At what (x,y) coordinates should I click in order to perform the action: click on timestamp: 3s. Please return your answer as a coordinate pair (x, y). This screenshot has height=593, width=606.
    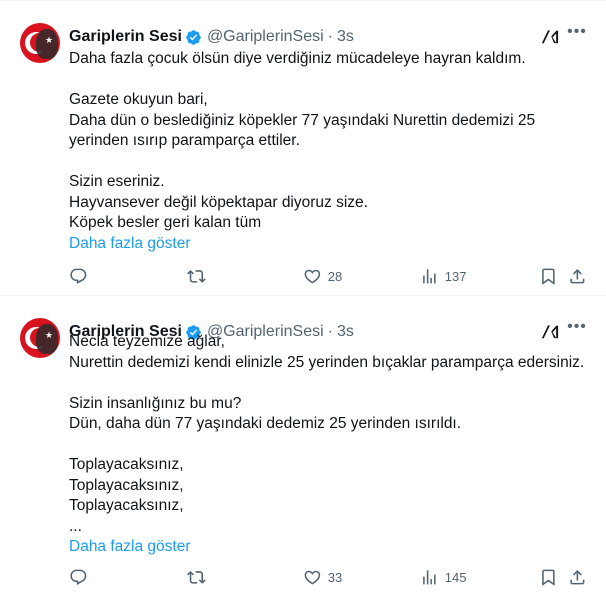
    Looking at the image, I should click on (345, 37).